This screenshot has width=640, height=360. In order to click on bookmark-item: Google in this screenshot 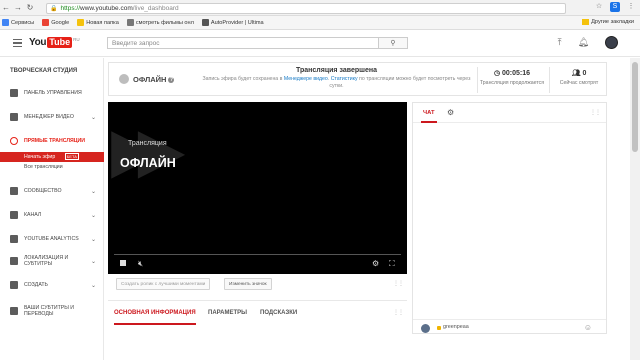, I will do `click(55, 22)`.